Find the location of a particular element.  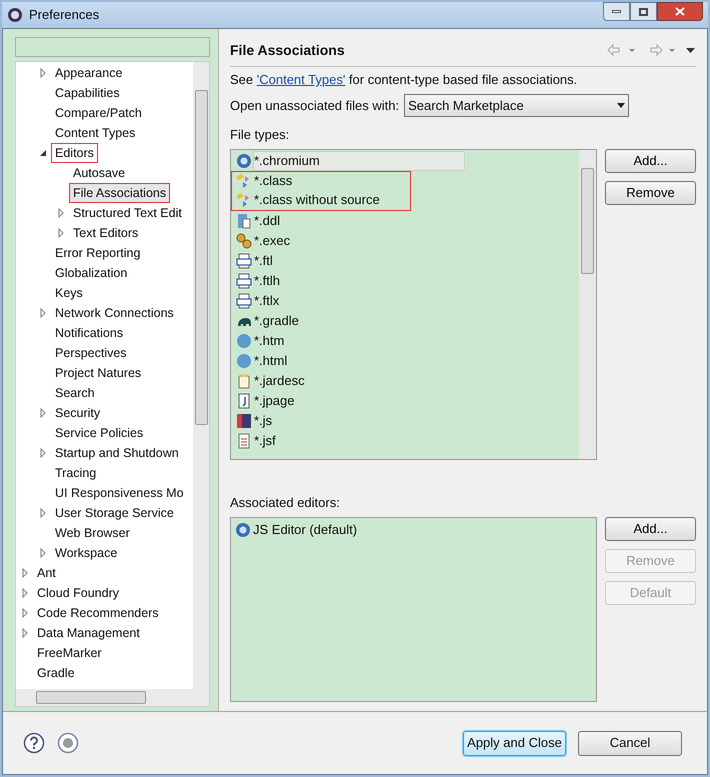

tree-item: Autosave is located at coordinates (99, 173).